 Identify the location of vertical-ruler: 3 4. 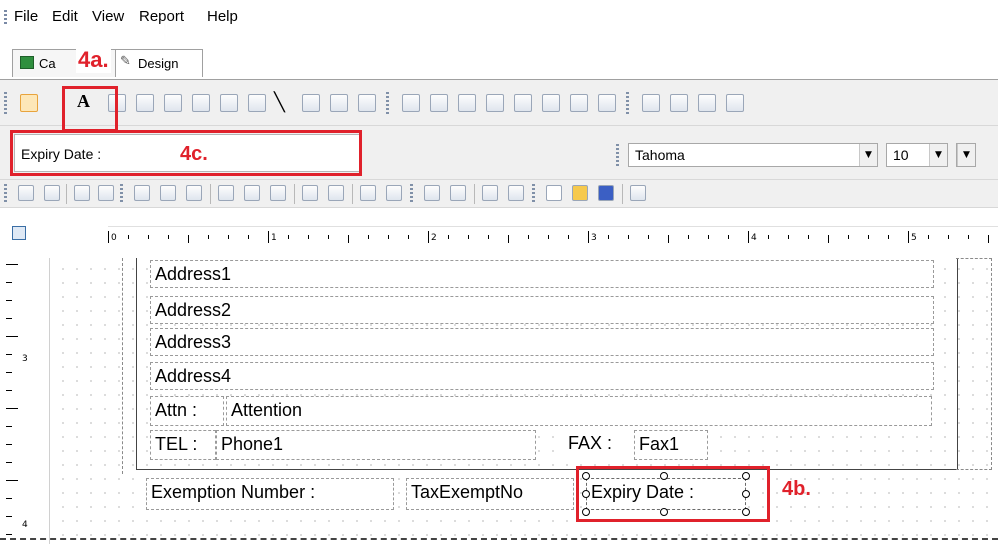
(25, 401).